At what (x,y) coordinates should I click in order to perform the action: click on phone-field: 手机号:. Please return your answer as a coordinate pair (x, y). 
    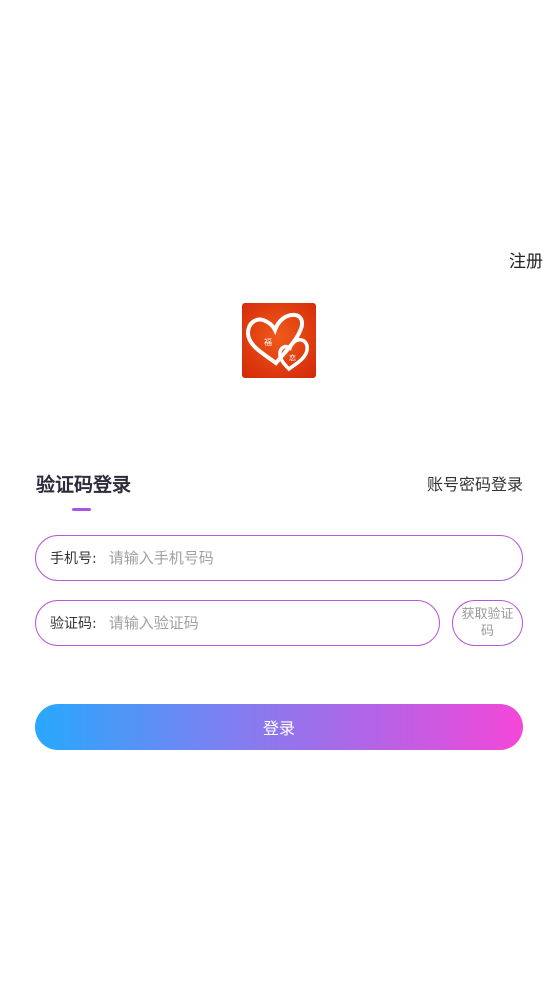
    Looking at the image, I should click on (279, 558).